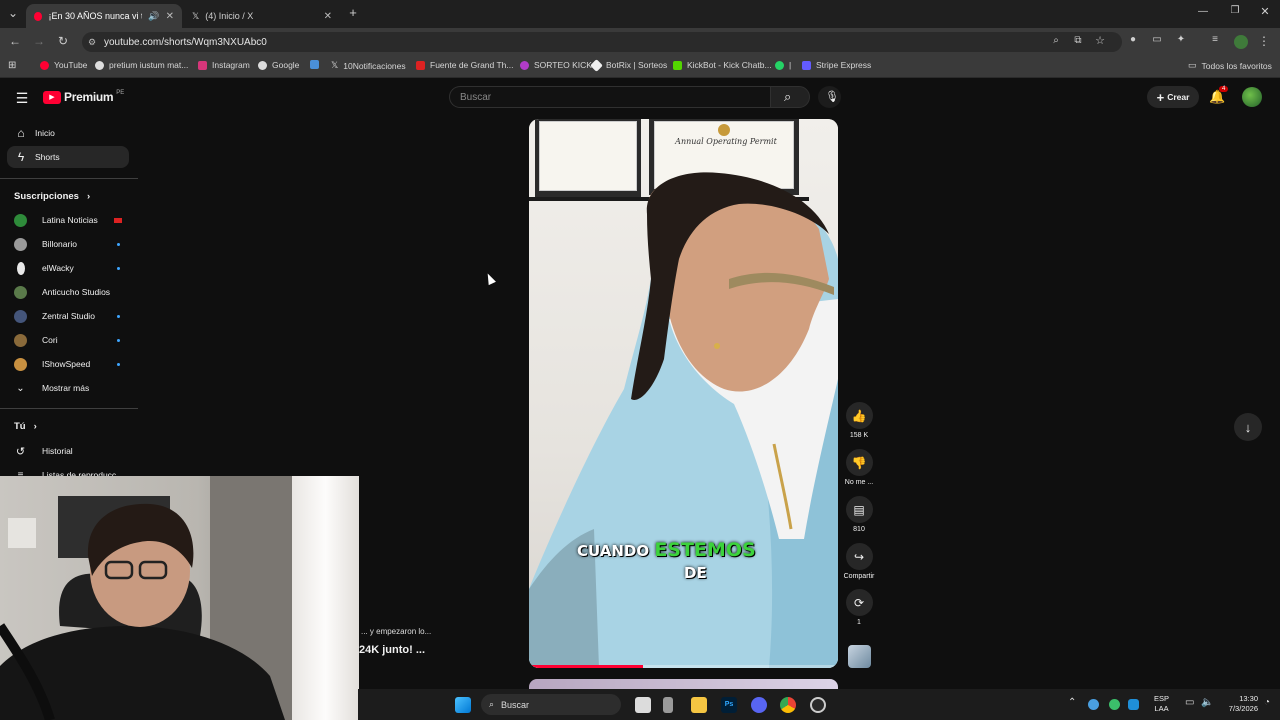 Image resolution: width=1280 pixels, height=720 pixels. I want to click on all-bookmarks: ▭ Todos los favoritos, so click(1230, 65).